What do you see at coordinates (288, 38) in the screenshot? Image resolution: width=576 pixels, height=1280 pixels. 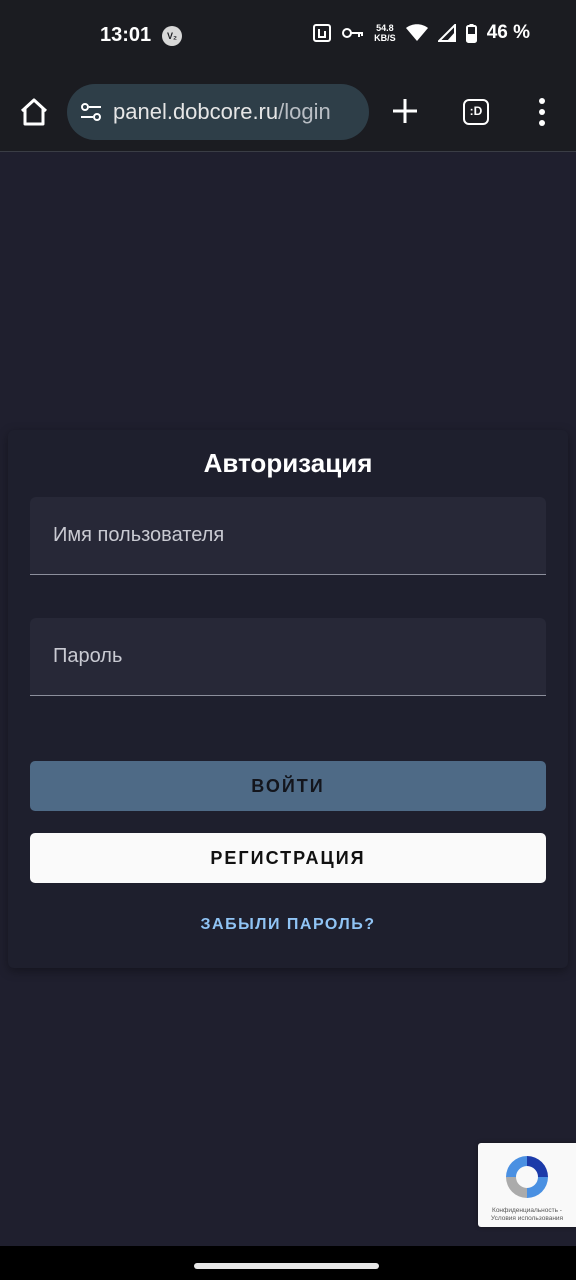 I see `status-bar: 13:01 V₂ 54.8 KB/S 46 %` at bounding box center [288, 38].